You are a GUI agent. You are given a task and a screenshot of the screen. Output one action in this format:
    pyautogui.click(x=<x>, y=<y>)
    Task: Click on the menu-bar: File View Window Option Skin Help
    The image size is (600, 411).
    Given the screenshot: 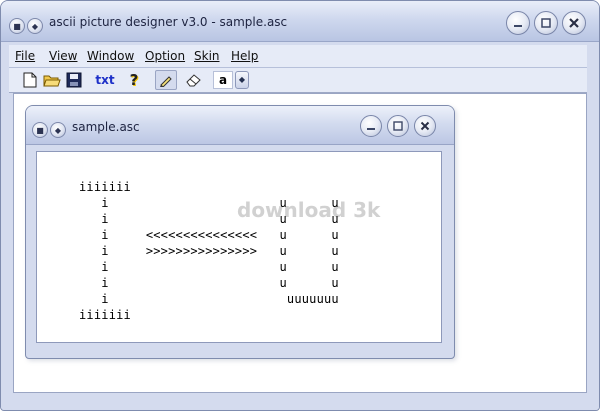 What is the action you would take?
    pyautogui.click(x=298, y=56)
    